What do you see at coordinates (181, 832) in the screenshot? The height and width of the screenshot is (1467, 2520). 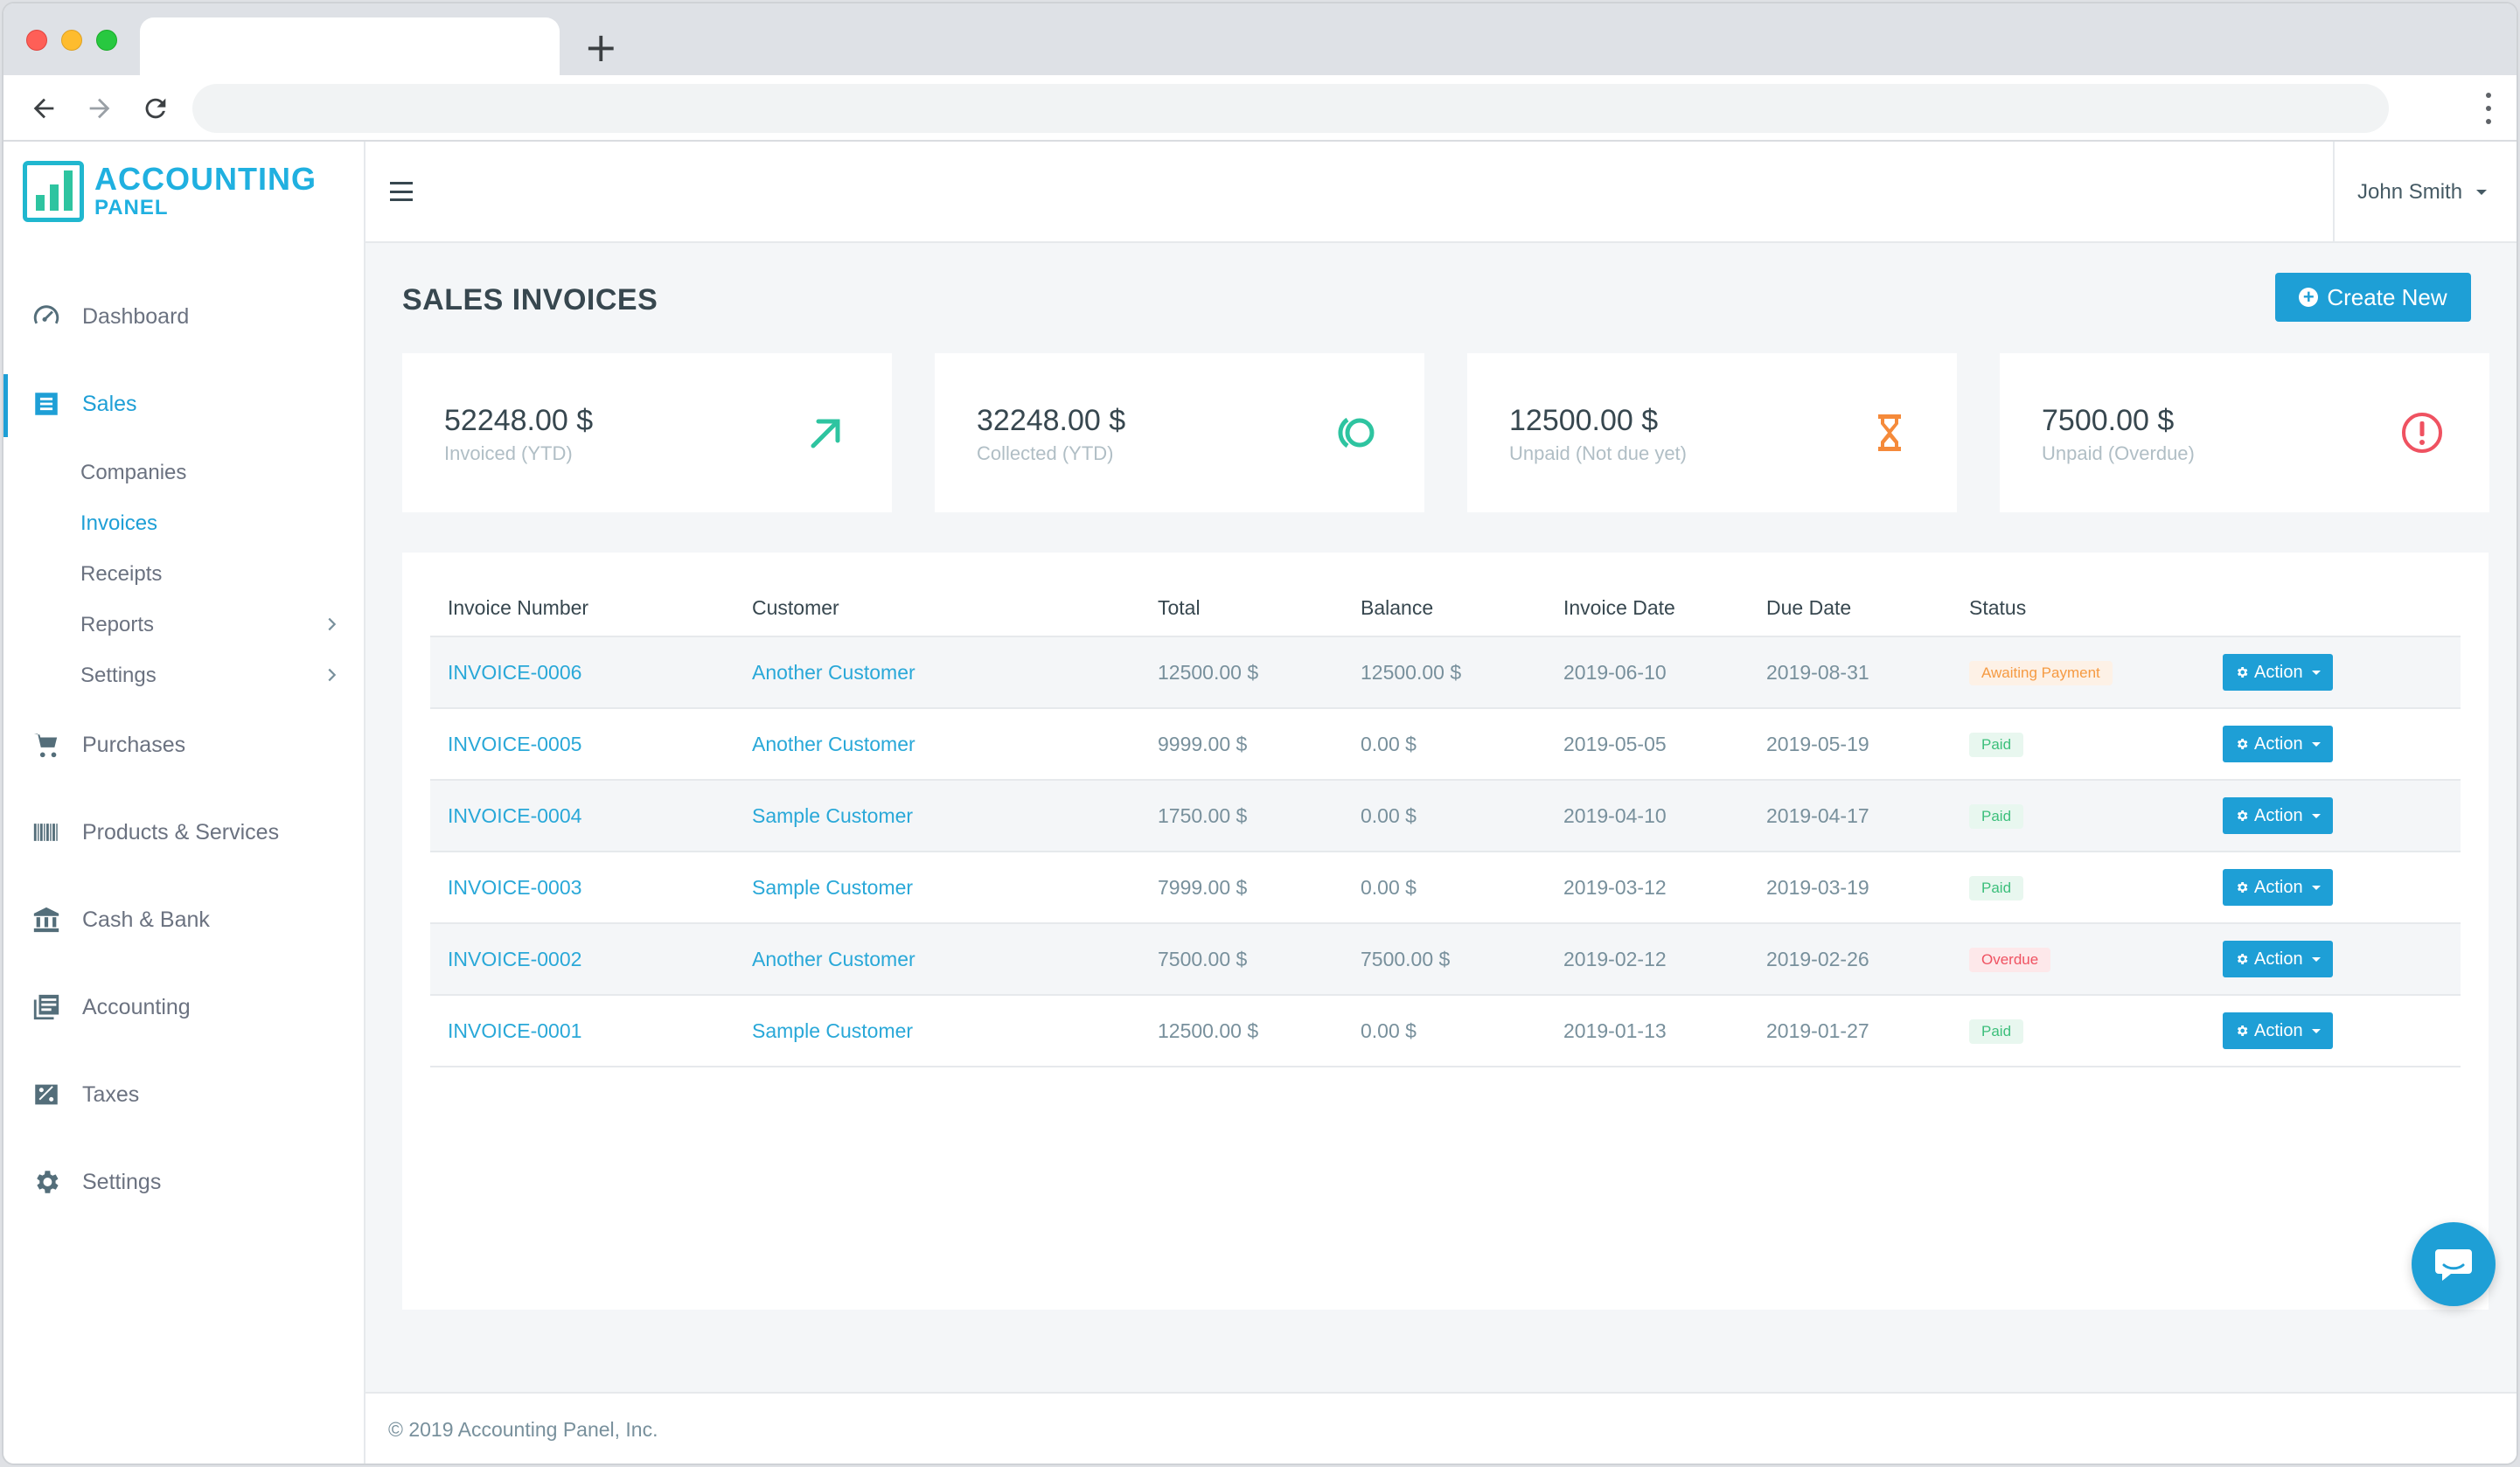 I see `sidebar-item-label: Products & Services` at bounding box center [181, 832].